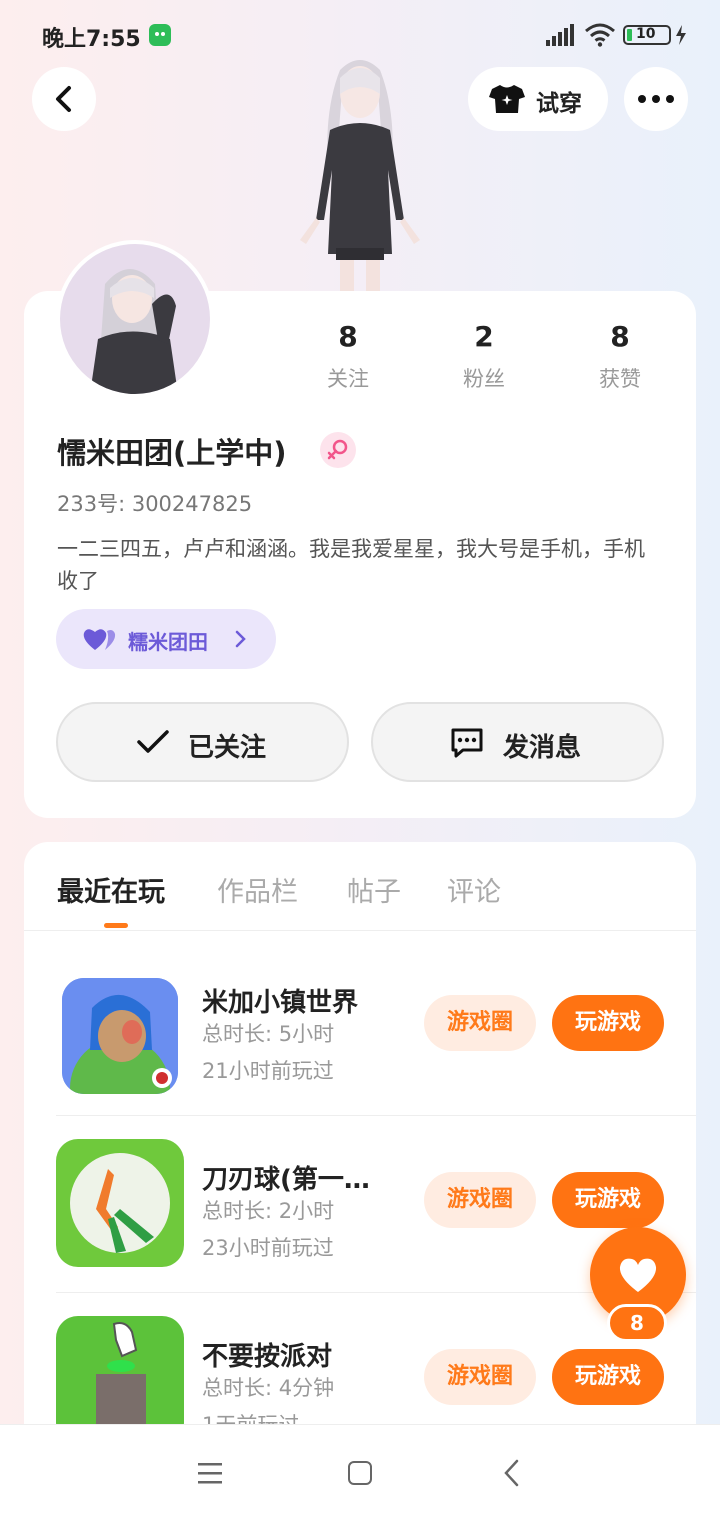 Image resolution: width=720 pixels, height=1520 pixels. Describe the element at coordinates (484, 379) in the screenshot. I see `followers-label: 粉丝` at that location.